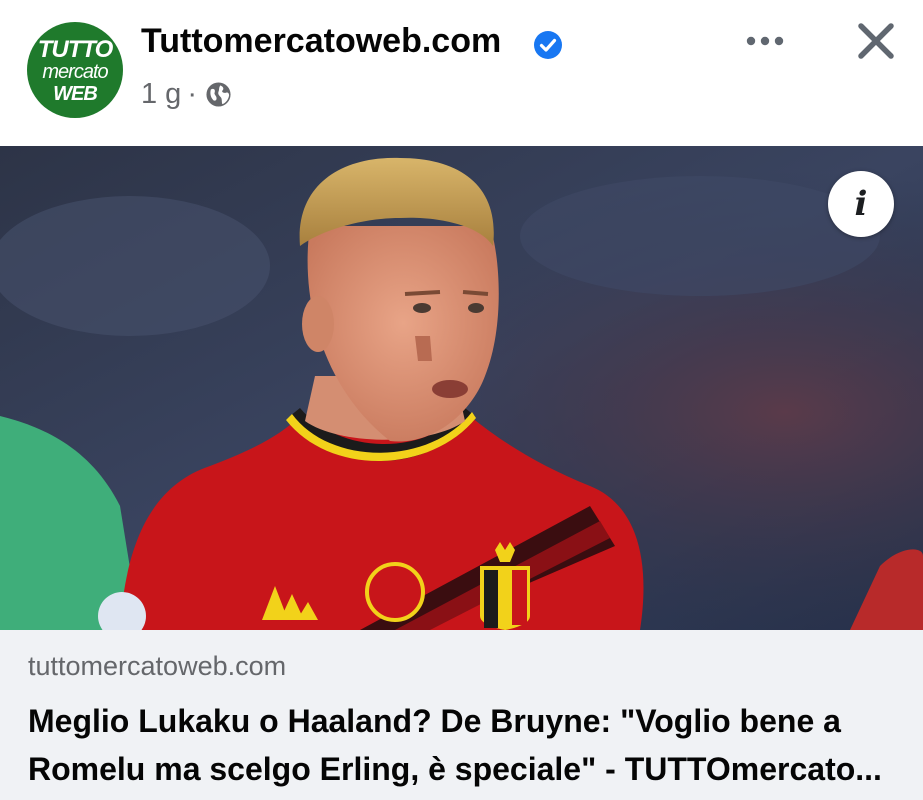 The height and width of the screenshot is (800, 923). What do you see at coordinates (321, 41) in the screenshot?
I see `page-name-link: Tuttomercatoweb.com` at bounding box center [321, 41].